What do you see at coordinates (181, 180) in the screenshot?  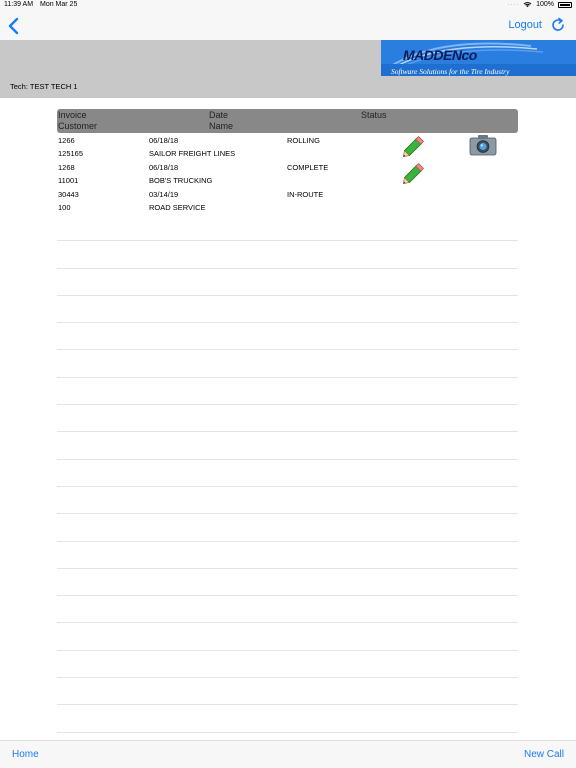 I see `cell-name: BOB'S TRUCKING` at bounding box center [181, 180].